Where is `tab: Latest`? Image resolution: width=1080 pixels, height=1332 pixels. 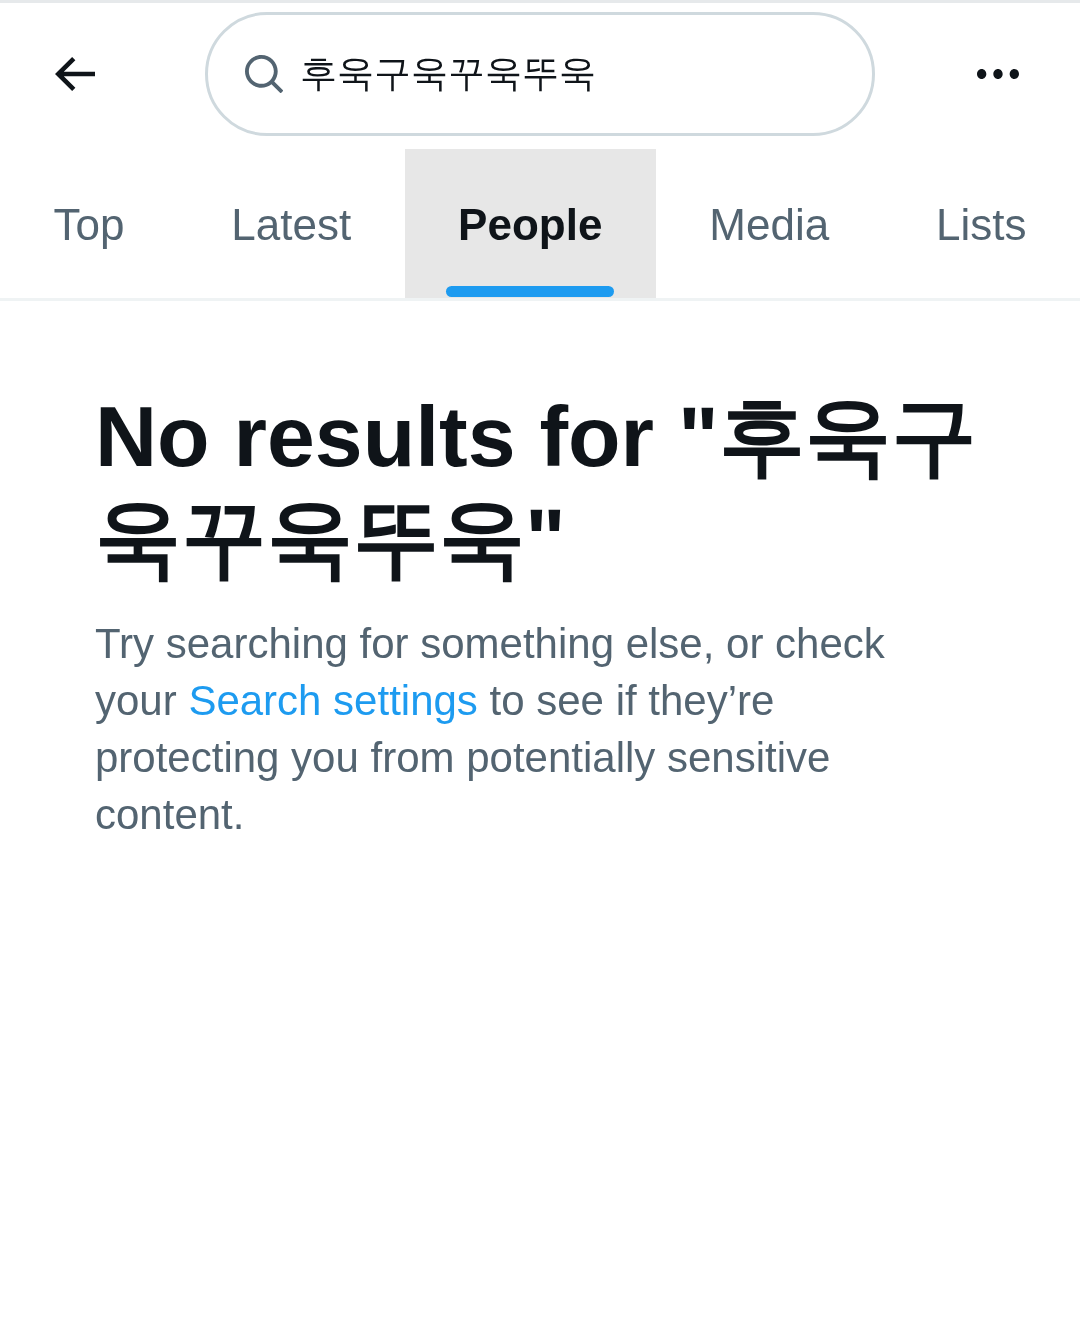
tab: Latest is located at coordinates (291, 223).